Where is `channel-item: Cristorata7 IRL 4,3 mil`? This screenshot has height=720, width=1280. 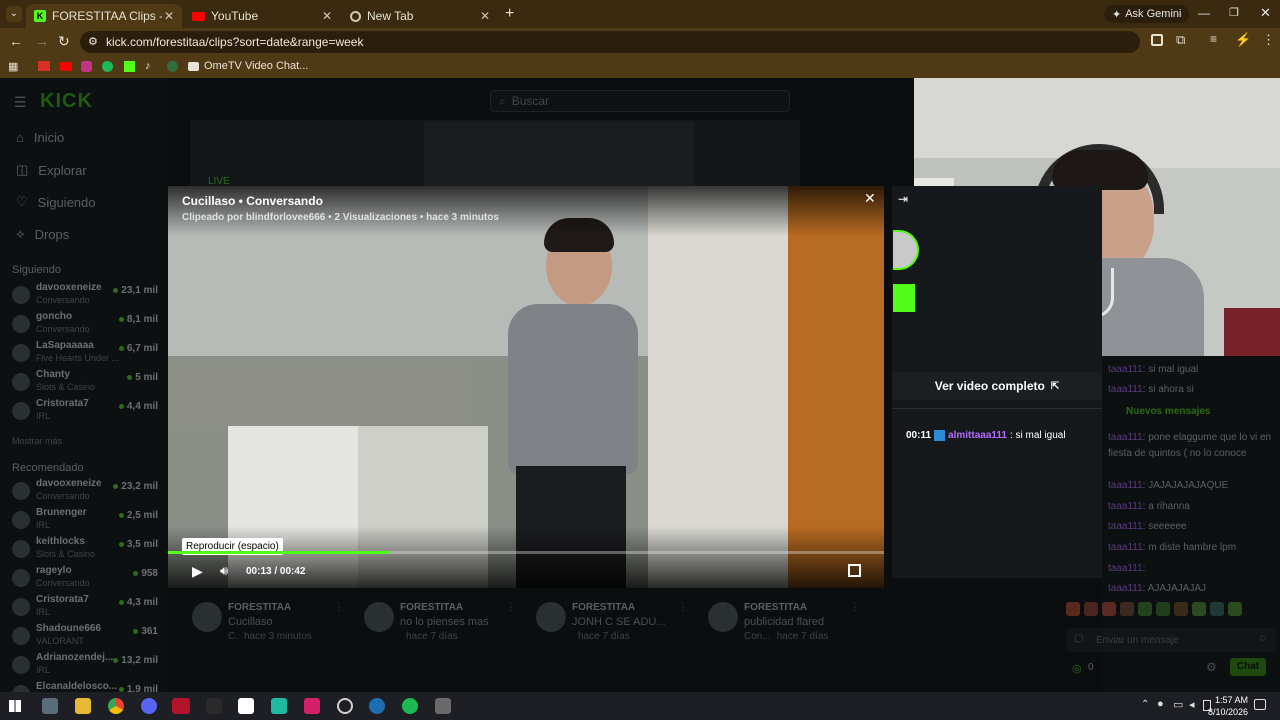
channel-item: Cristorata7 IRL 4,3 mil is located at coordinates (87, 608).